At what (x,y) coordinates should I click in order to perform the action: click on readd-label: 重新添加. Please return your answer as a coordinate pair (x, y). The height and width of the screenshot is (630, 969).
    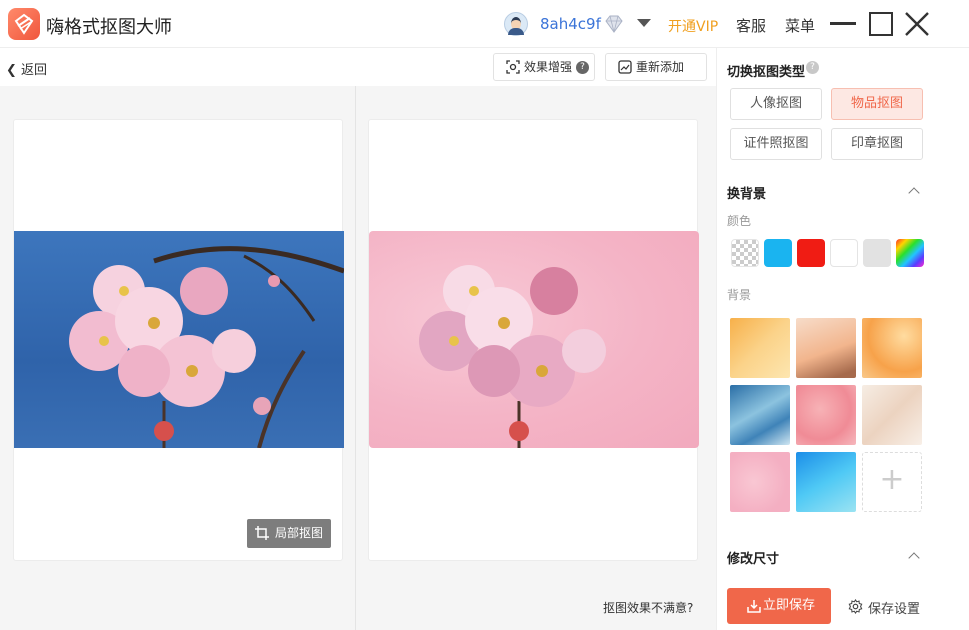
    Looking at the image, I should click on (660, 67).